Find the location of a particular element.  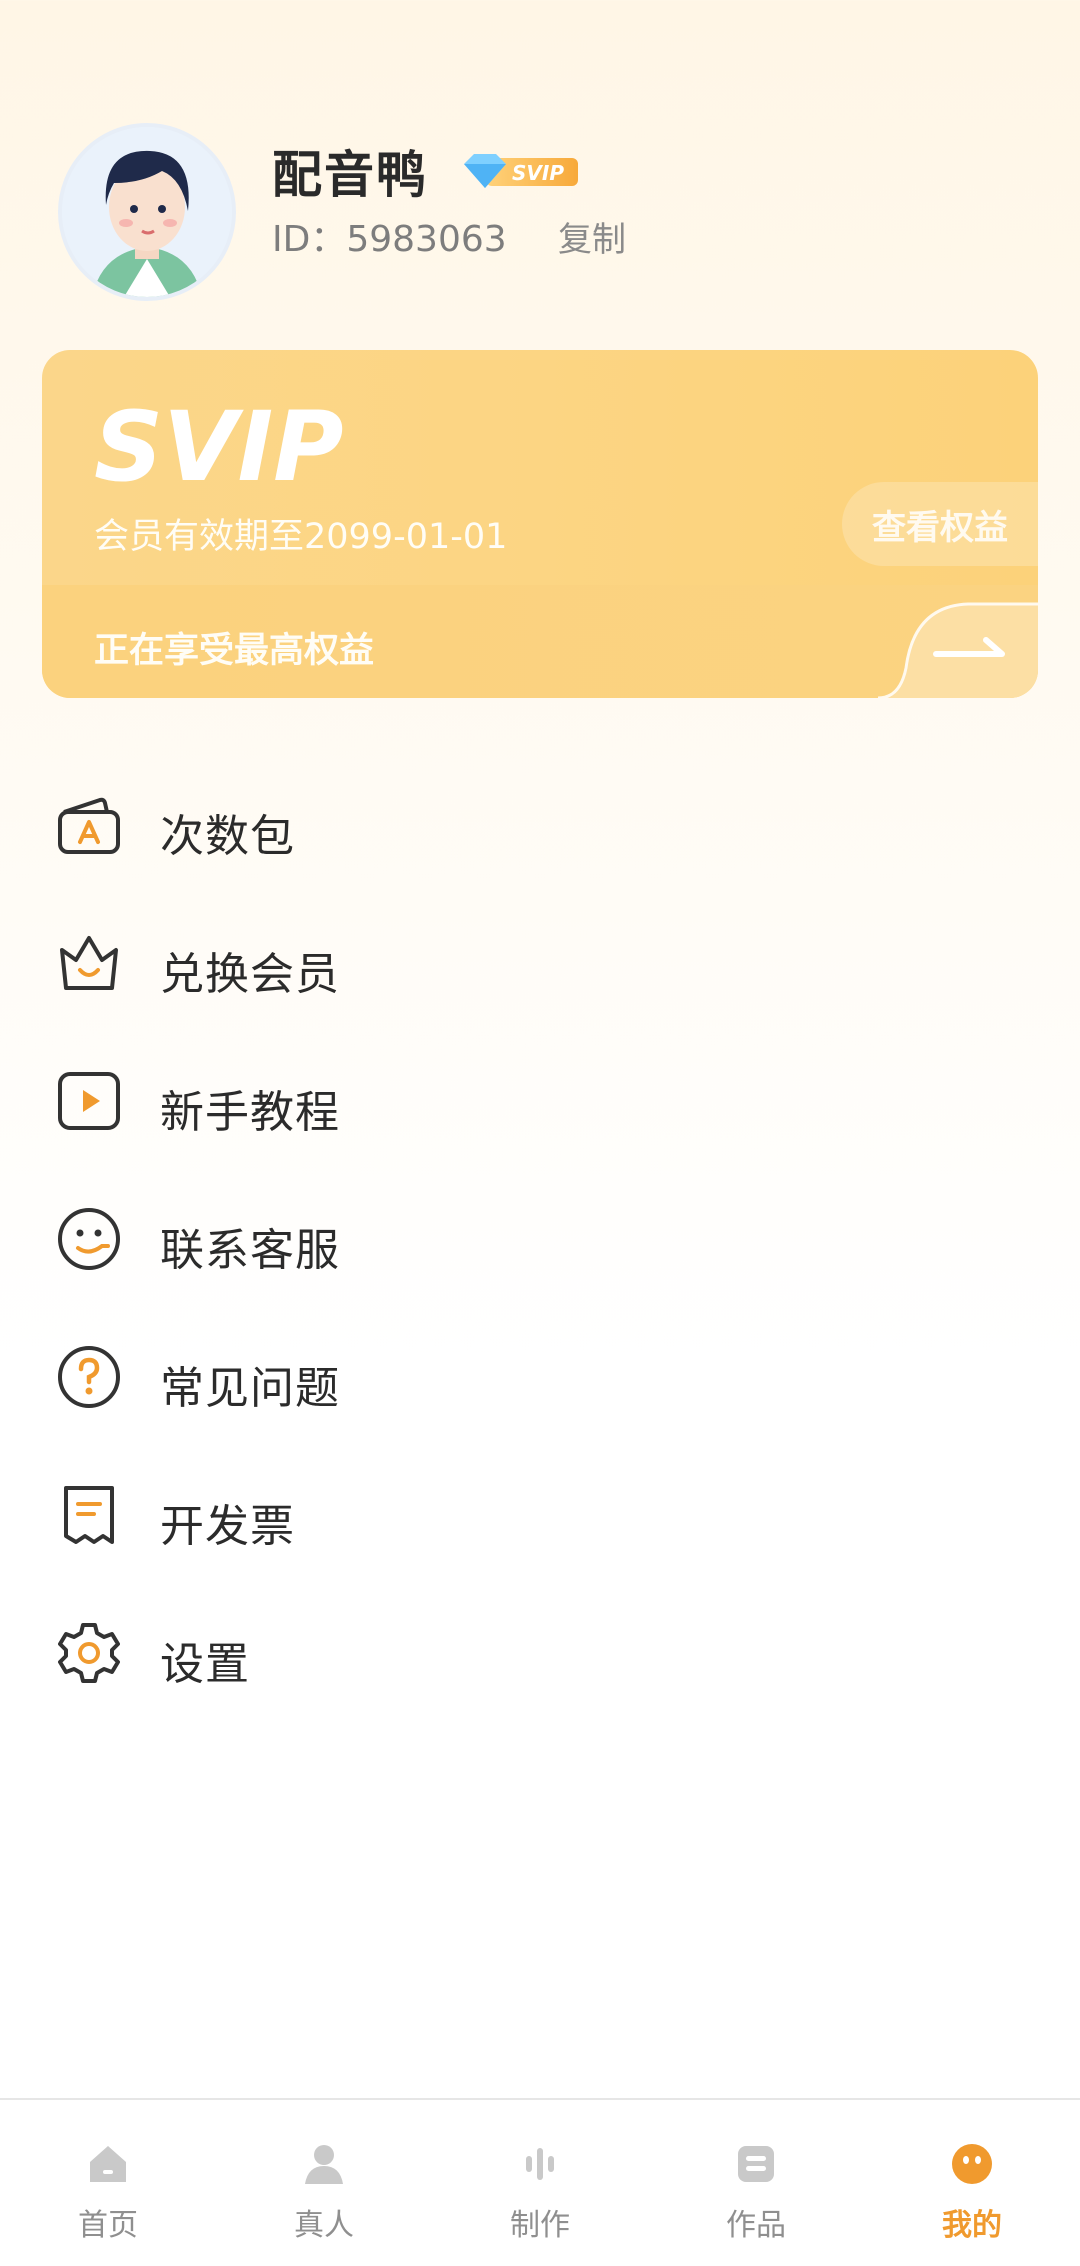

bottom-tab-bar: 首页 真人 制作 作品 我的 is located at coordinates (540, 2182).